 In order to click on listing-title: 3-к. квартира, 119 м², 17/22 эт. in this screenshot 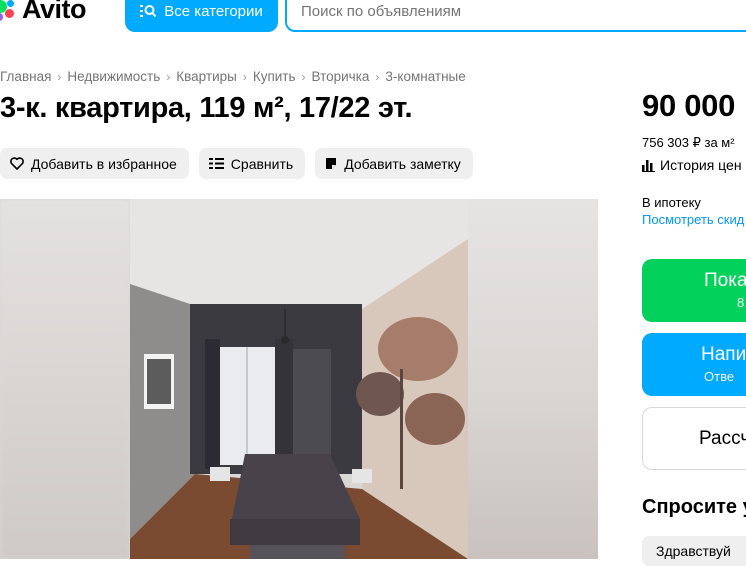, I will do `click(206, 108)`.